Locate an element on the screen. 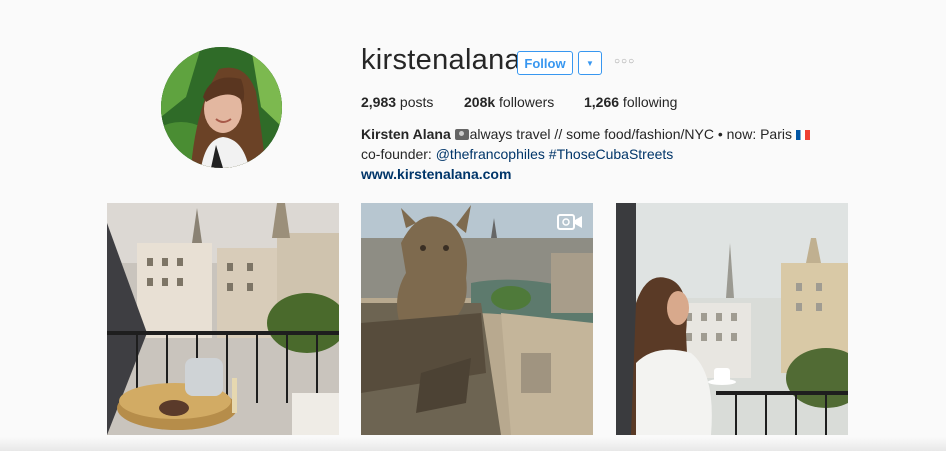 This screenshot has height=451, width=946. posts-label: posts is located at coordinates (415, 102).